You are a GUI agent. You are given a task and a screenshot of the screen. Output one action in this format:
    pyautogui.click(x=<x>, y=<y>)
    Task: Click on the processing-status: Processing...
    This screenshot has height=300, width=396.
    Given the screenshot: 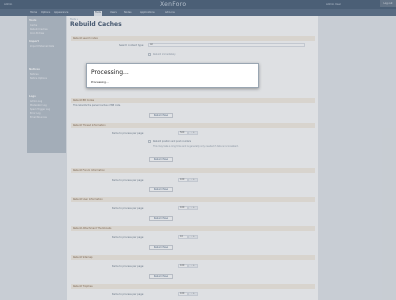 What is the action you would take?
    pyautogui.click(x=100, y=82)
    